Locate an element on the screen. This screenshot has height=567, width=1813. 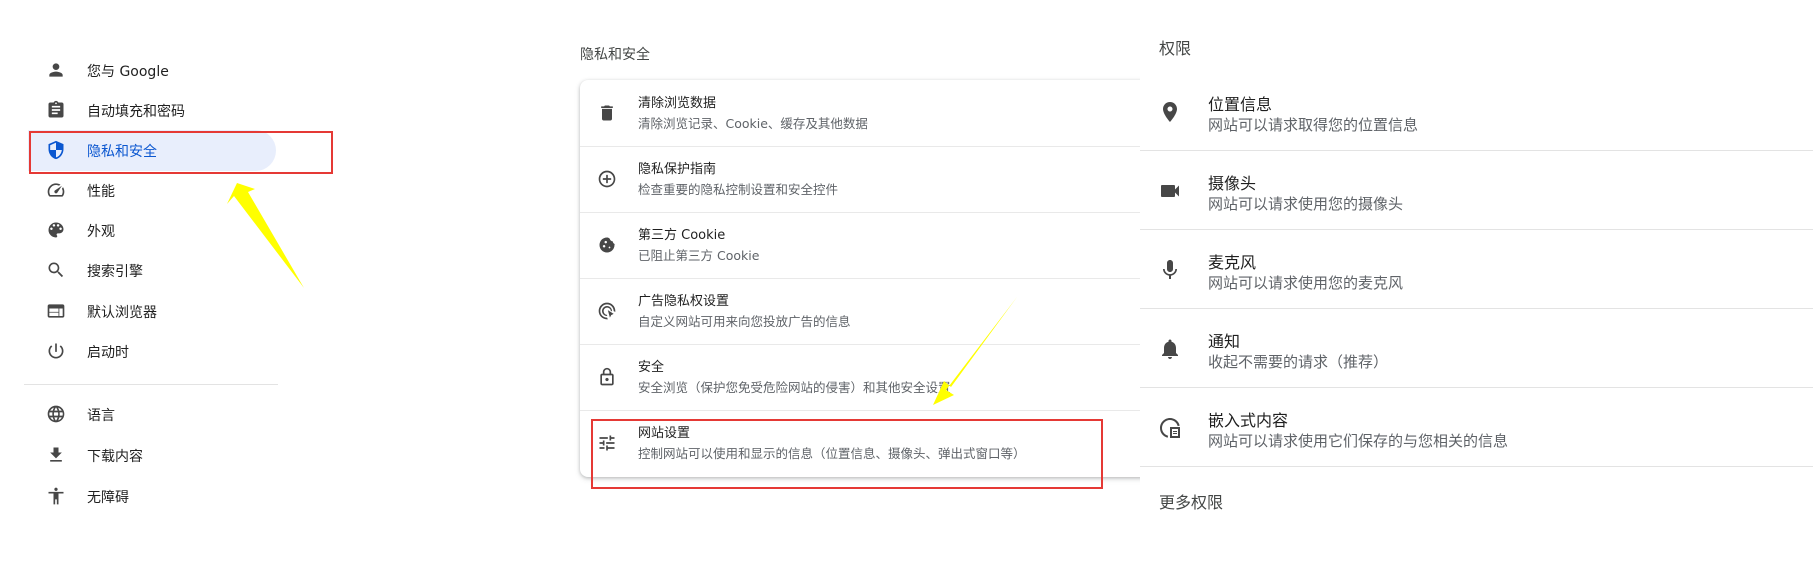
sidebar-item-on-startup: 启动时 is located at coordinates (152, 351).